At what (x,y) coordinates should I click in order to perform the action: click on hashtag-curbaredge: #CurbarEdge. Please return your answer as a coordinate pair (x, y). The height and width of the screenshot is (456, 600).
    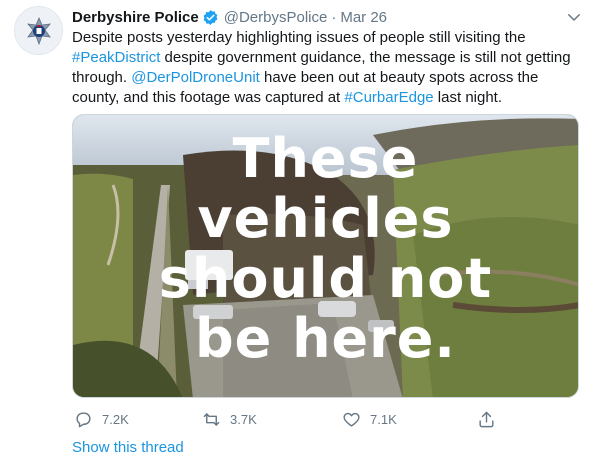
    Looking at the image, I should click on (388, 97).